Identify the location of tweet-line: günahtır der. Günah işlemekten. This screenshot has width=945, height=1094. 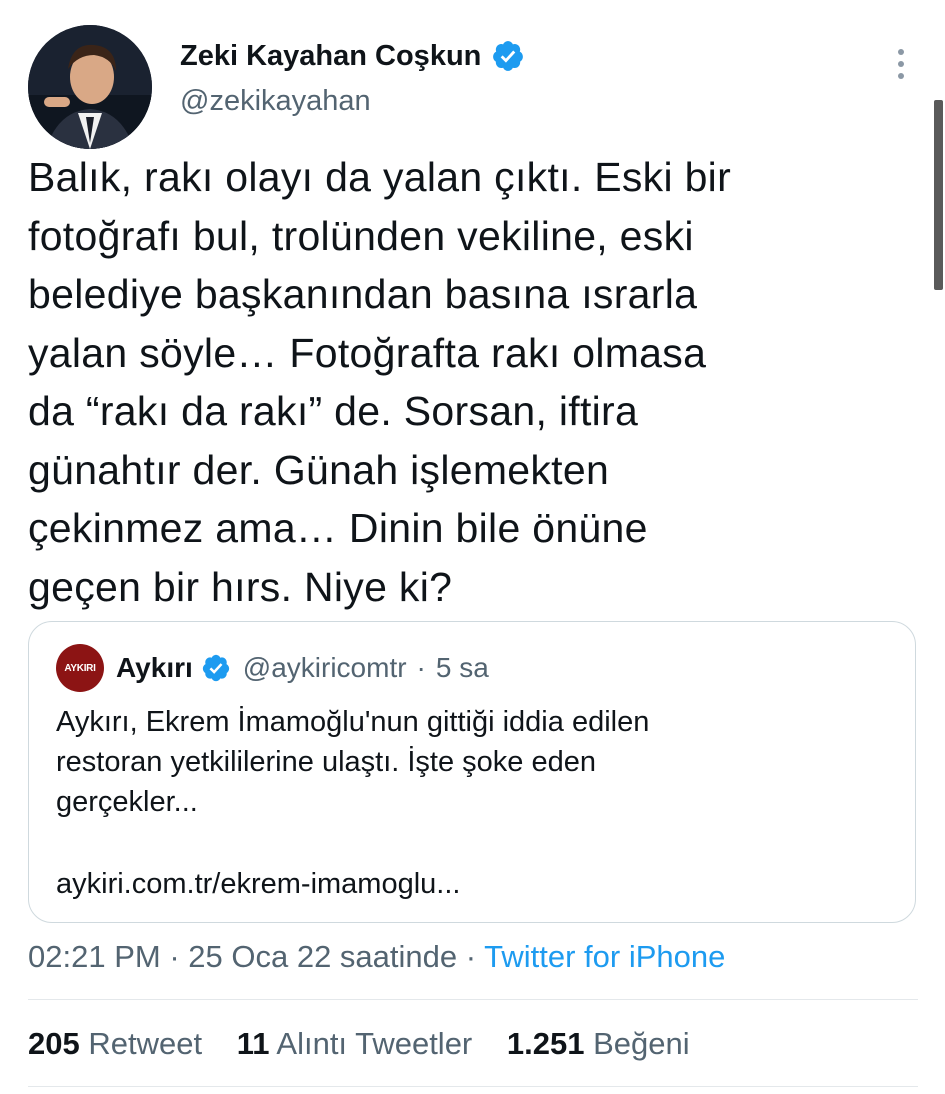
(319, 469).